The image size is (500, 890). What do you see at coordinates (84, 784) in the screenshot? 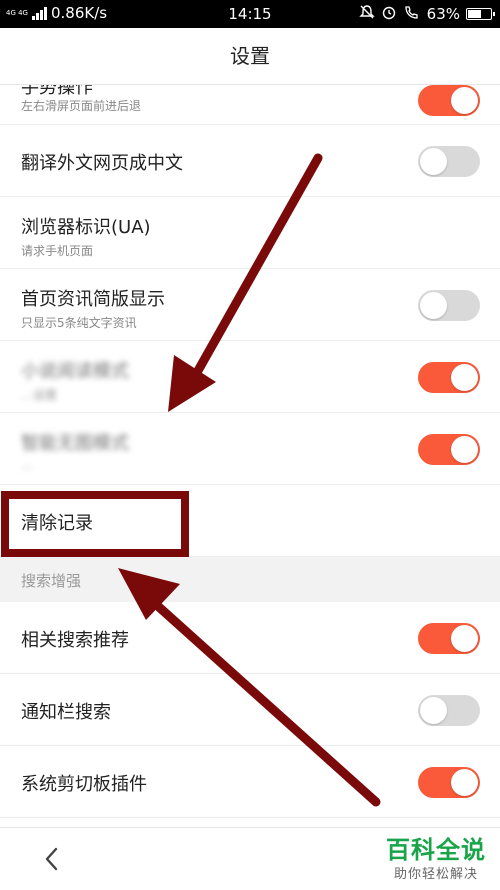
I see `setting-label: 系统剪切板插件` at bounding box center [84, 784].